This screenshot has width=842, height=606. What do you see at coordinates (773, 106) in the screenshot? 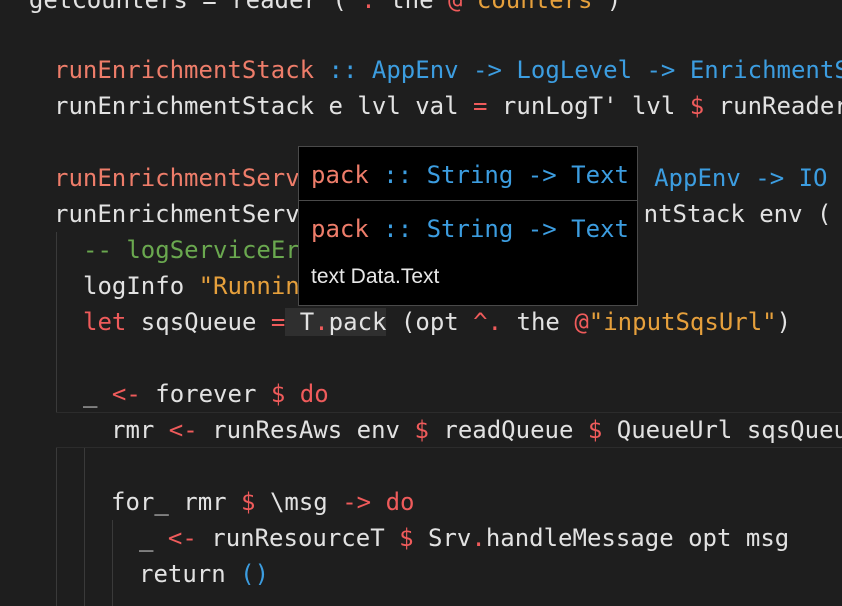
I see `code-token: runReader` at bounding box center [773, 106].